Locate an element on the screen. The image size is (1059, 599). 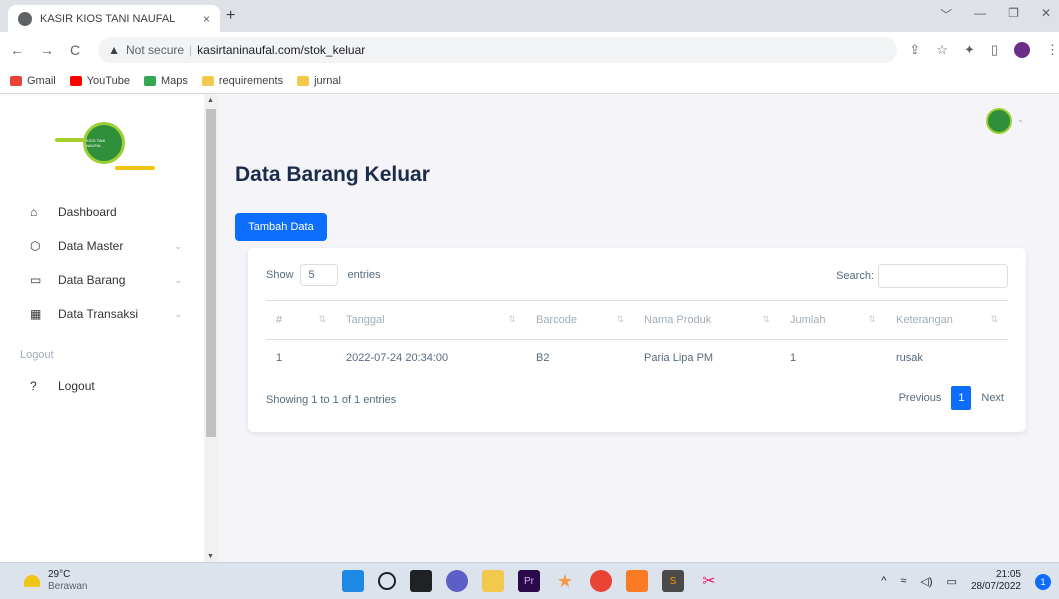
logo: KIOS TANI NAUFAL is located at coordinates (105, 145).